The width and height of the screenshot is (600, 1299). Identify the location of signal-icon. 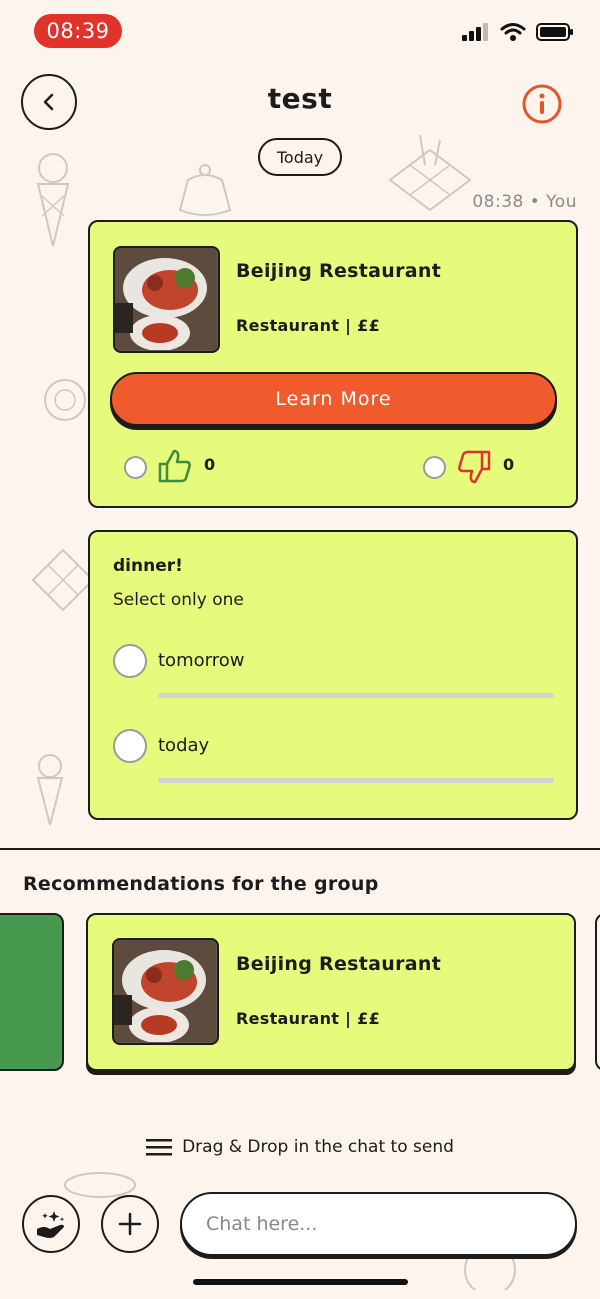
(475, 32).